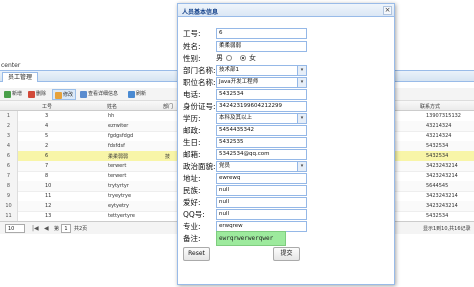 This screenshot has height=287, width=474. What do you see at coordinates (252, 58) in the screenshot?
I see `gender-female-label: 女` at bounding box center [252, 58].